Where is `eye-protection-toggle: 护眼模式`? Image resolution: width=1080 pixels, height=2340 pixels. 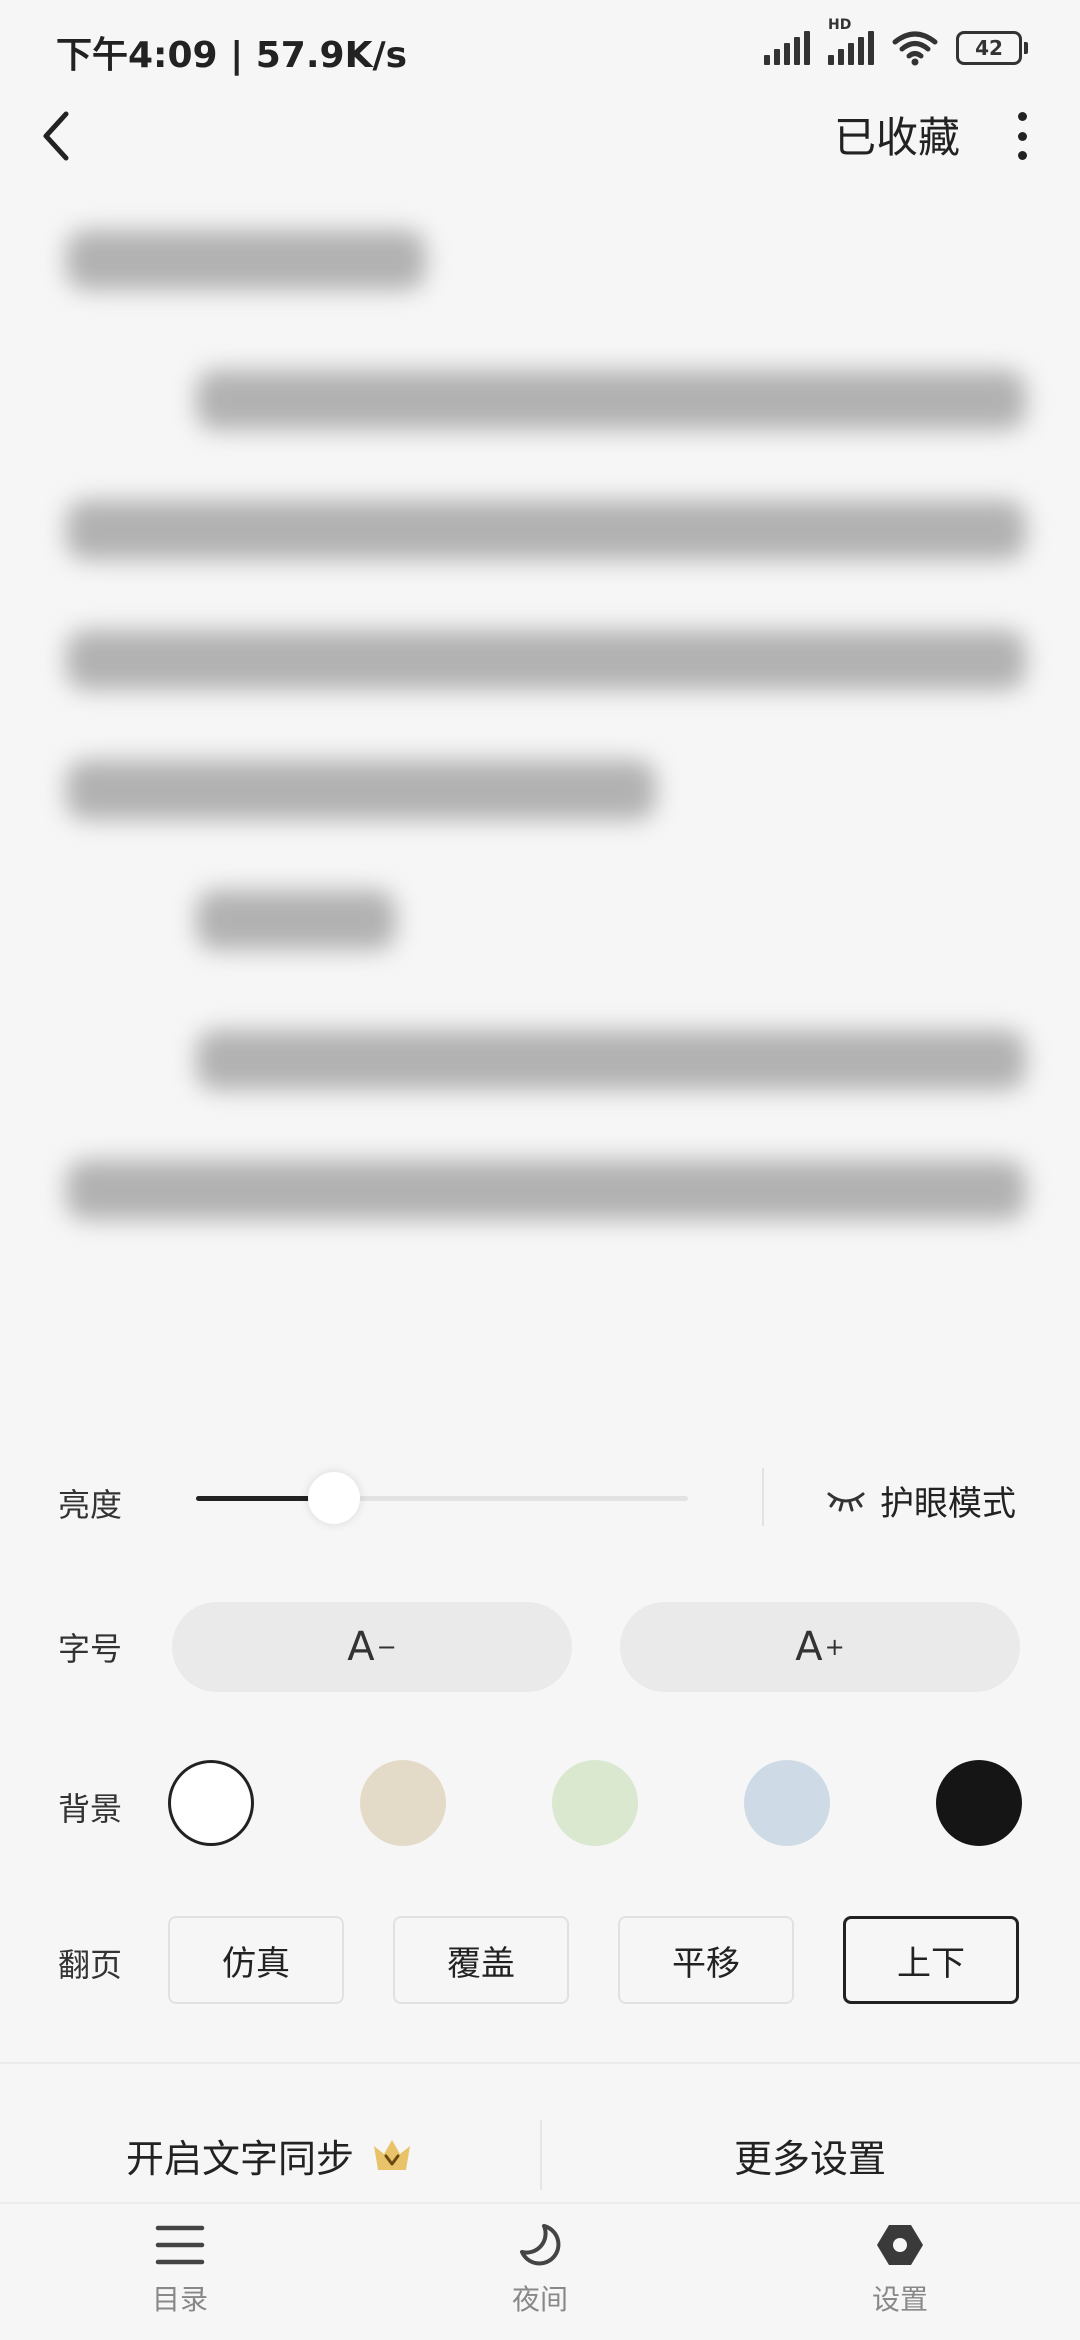
eye-protection-toggle: 护眼模式 is located at coordinates (921, 1500).